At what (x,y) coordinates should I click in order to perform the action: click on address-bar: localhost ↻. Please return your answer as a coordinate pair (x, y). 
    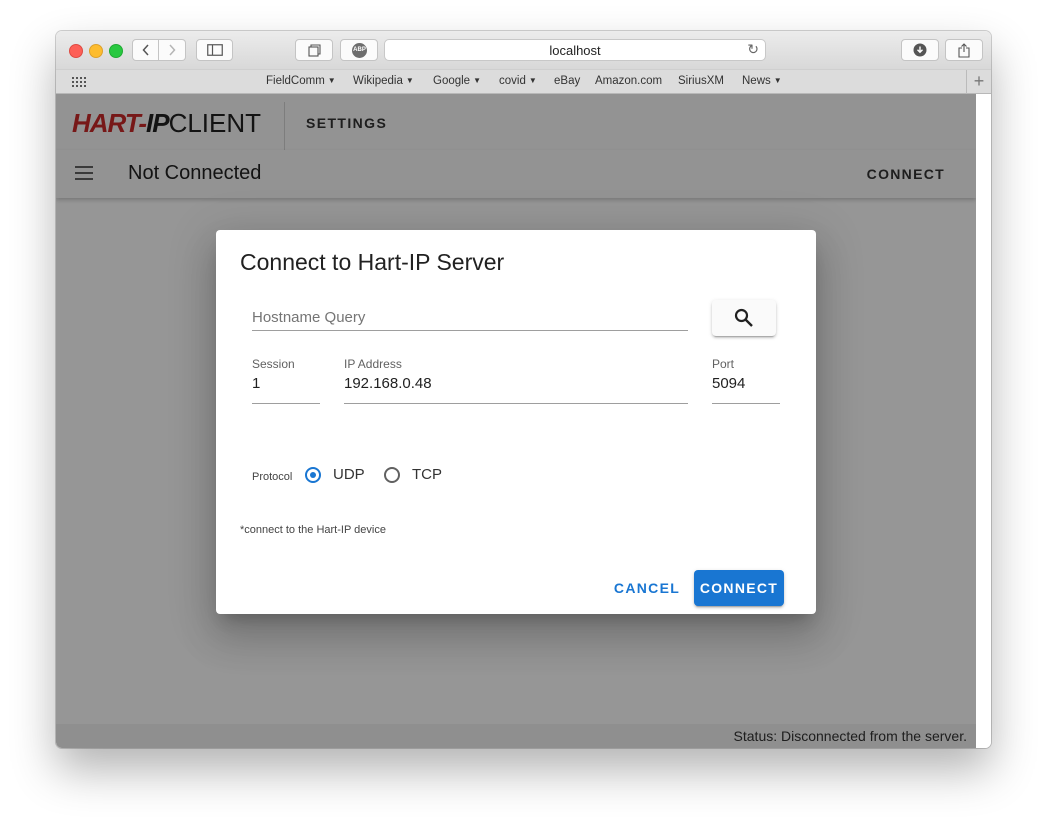
    Looking at the image, I should click on (575, 50).